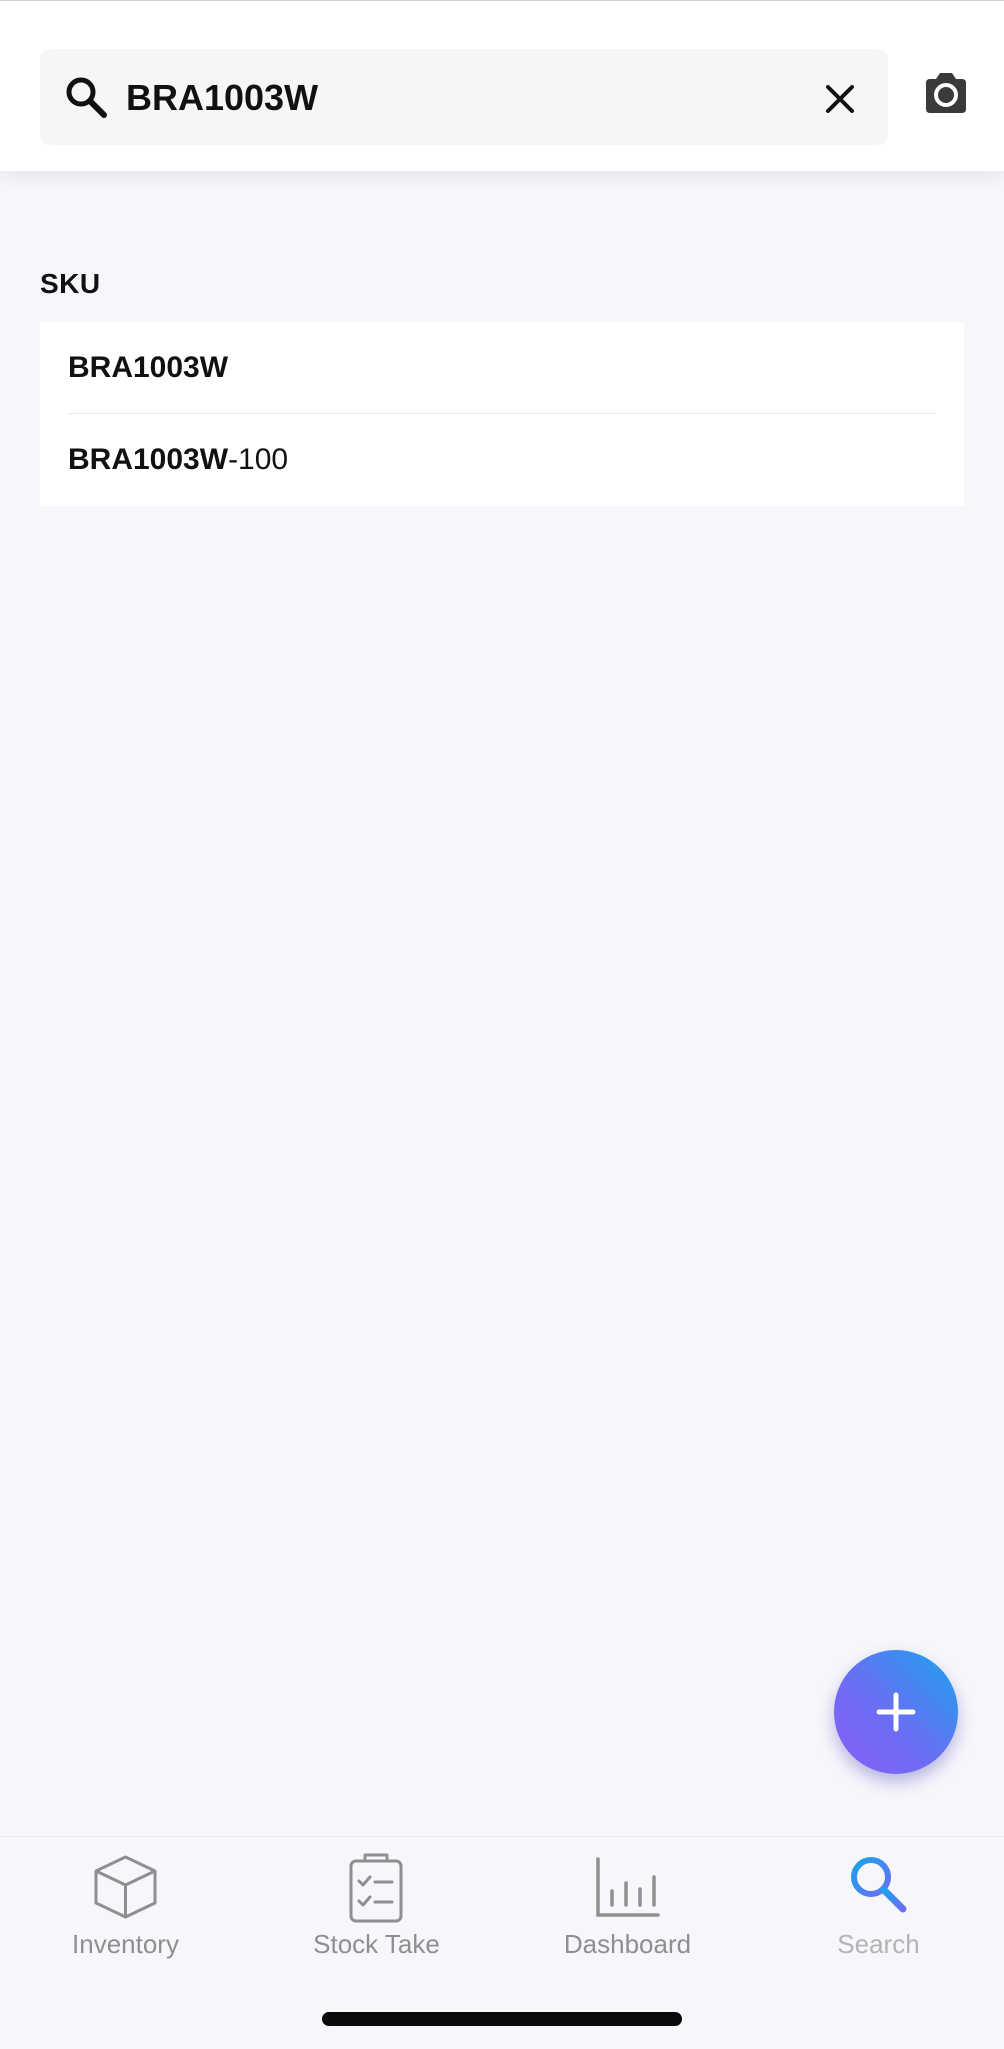 This screenshot has width=1004, height=2049. I want to click on plus-icon, so click(896, 1712).